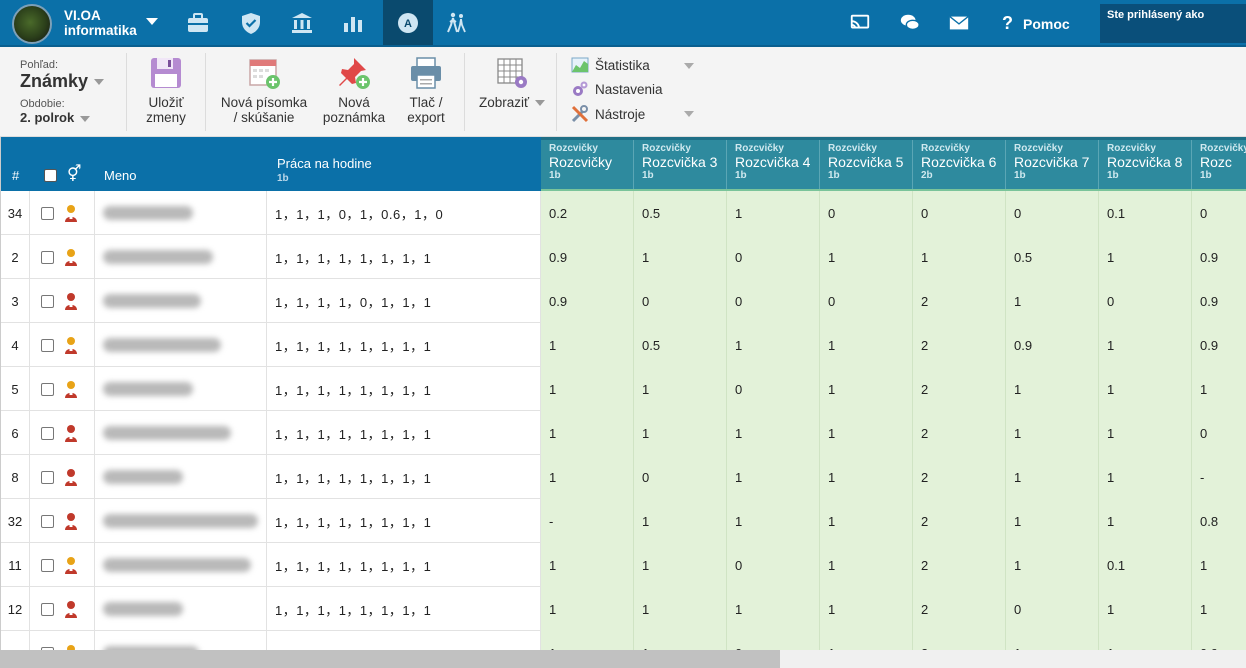 The width and height of the screenshot is (1246, 668). Describe the element at coordinates (860, 22) in the screenshot. I see `screen-share-icon` at that location.